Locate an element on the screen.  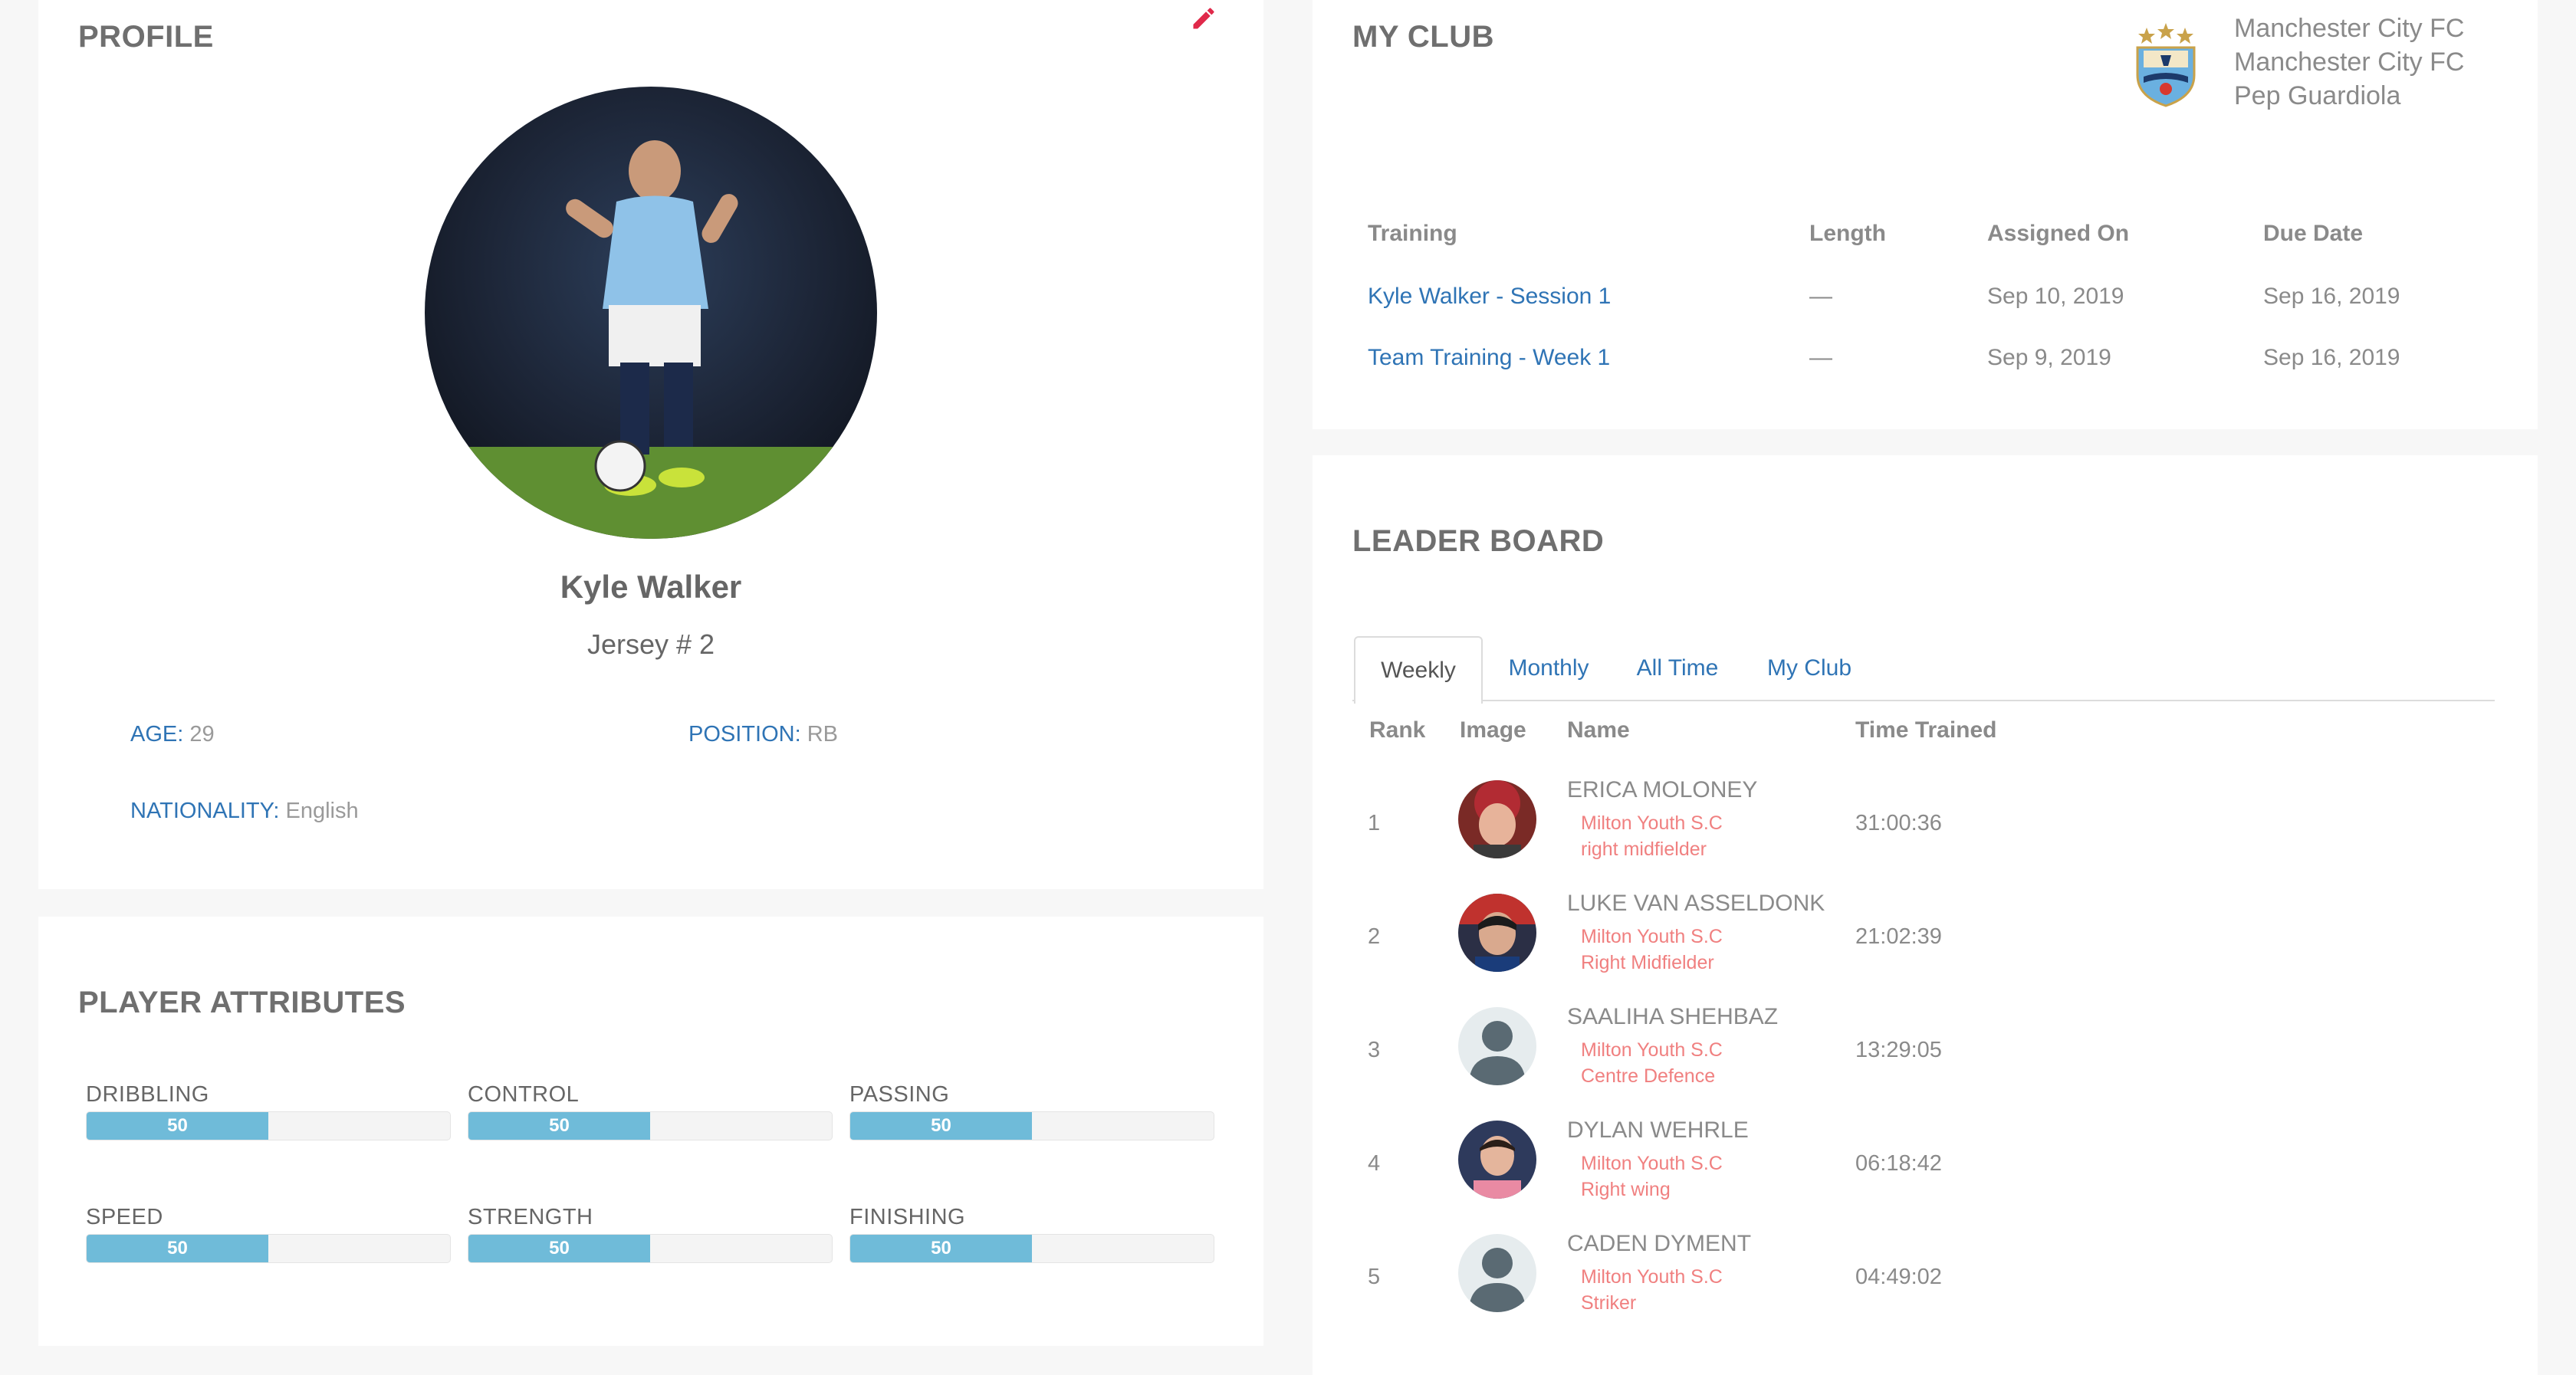
position-value: RB is located at coordinates (823, 734).